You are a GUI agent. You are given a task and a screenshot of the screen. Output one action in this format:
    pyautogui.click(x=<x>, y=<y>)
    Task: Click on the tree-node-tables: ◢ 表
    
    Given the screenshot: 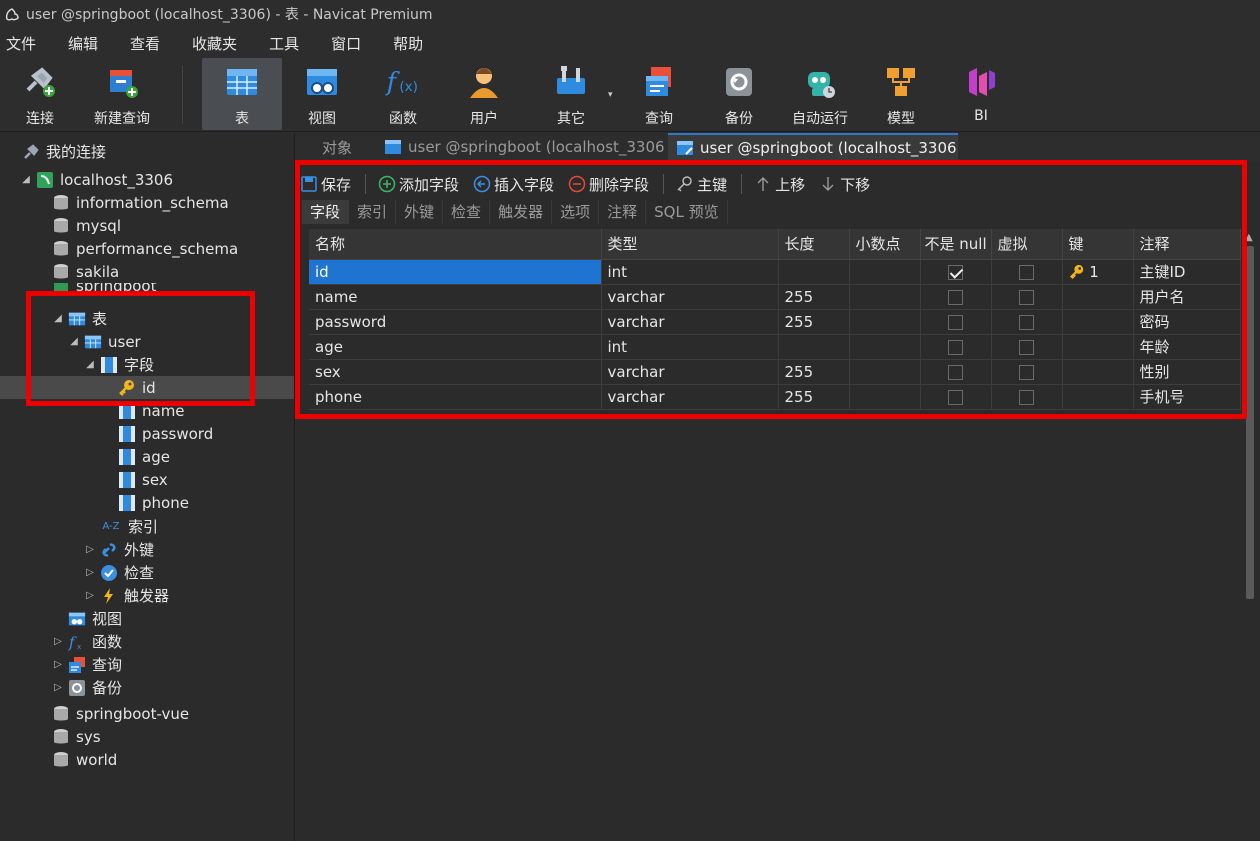 What is the action you would take?
    pyautogui.click(x=147, y=318)
    